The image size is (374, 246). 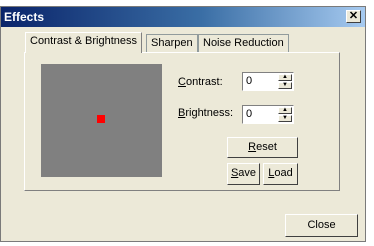 I want to click on reset-button: Reset, so click(x=262, y=147).